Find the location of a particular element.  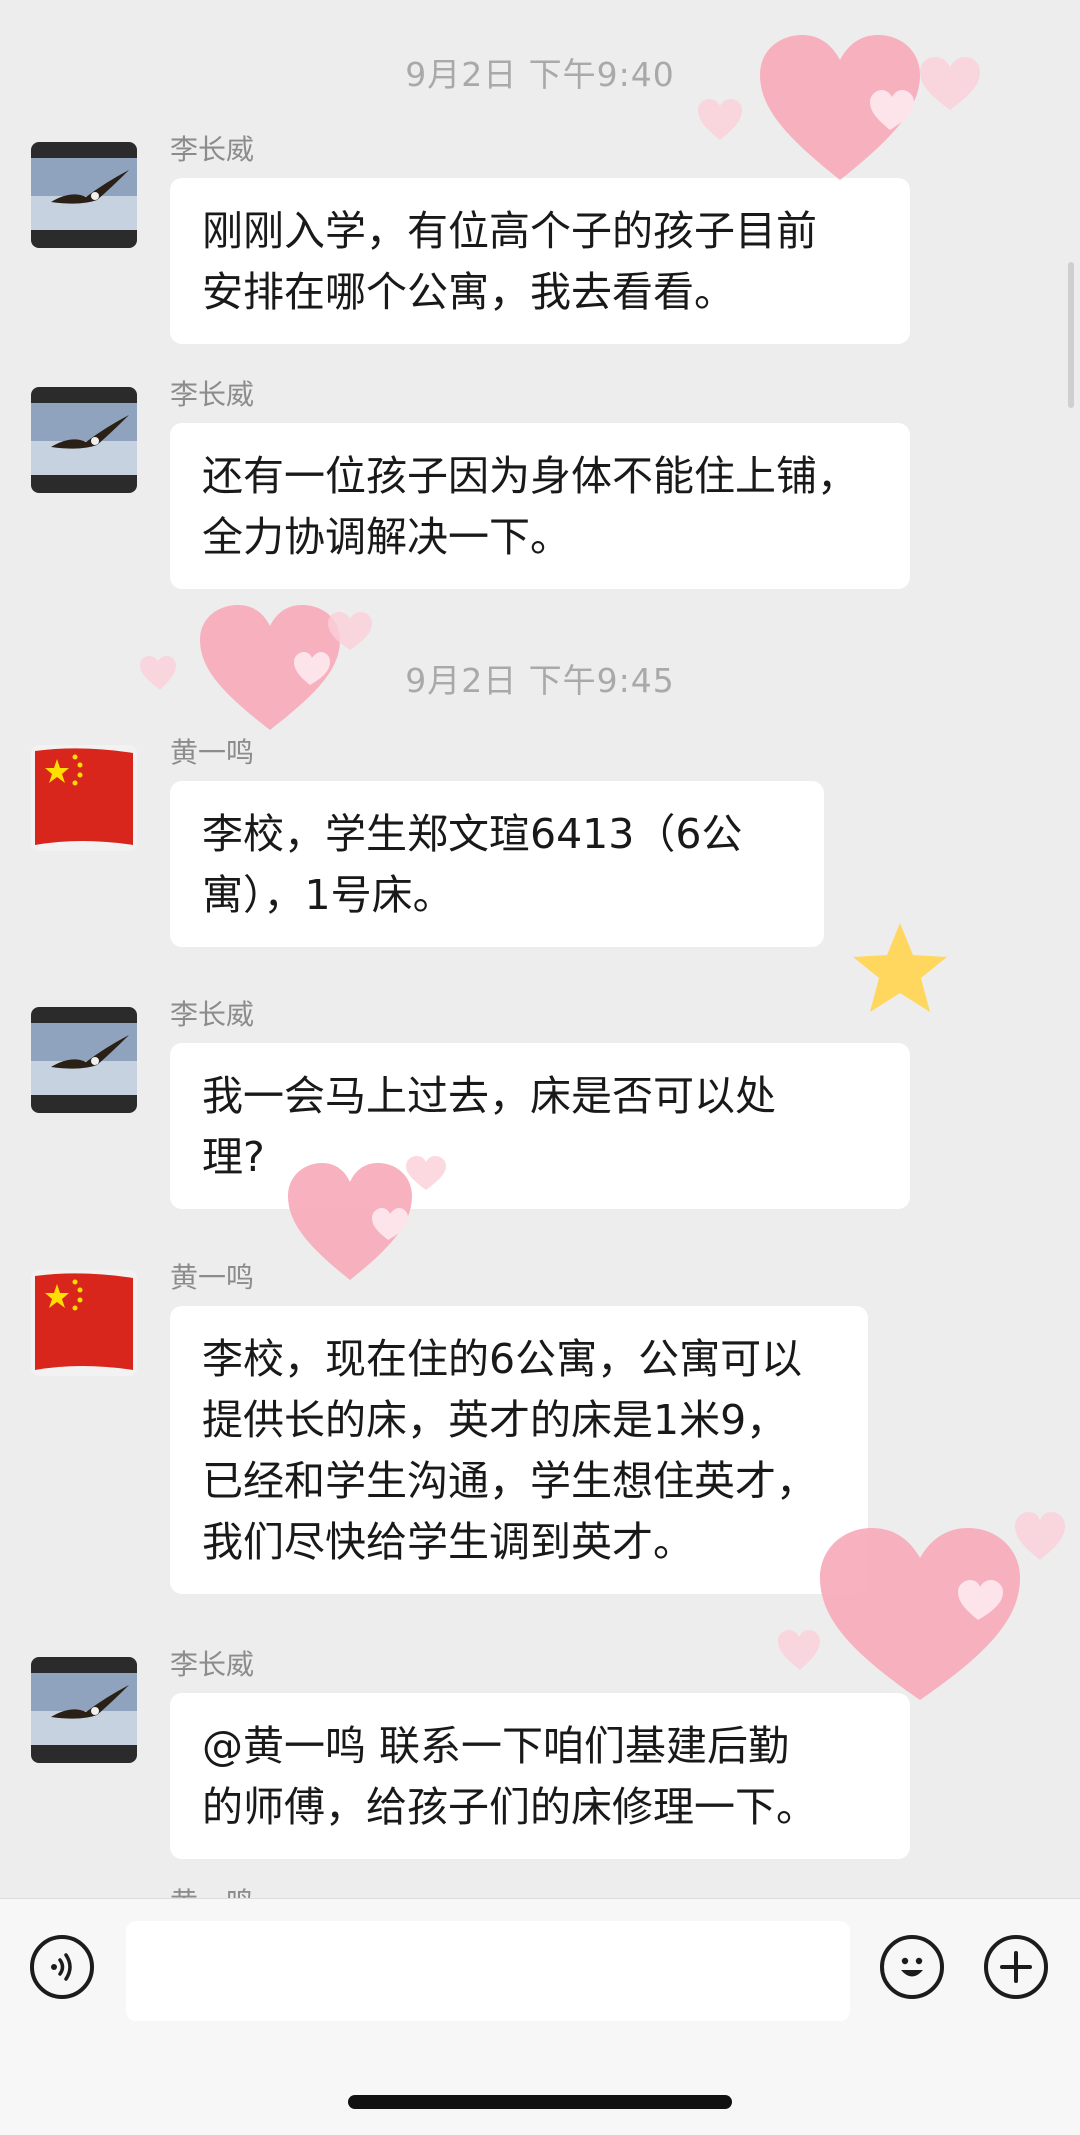

smiley-icon is located at coordinates (912, 1967).